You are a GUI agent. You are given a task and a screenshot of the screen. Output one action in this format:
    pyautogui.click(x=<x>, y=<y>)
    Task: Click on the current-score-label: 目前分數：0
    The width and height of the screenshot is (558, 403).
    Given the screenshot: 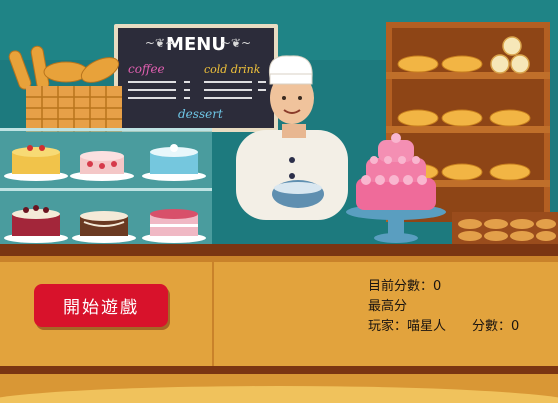 What is the action you would take?
    pyautogui.click(x=405, y=286)
    